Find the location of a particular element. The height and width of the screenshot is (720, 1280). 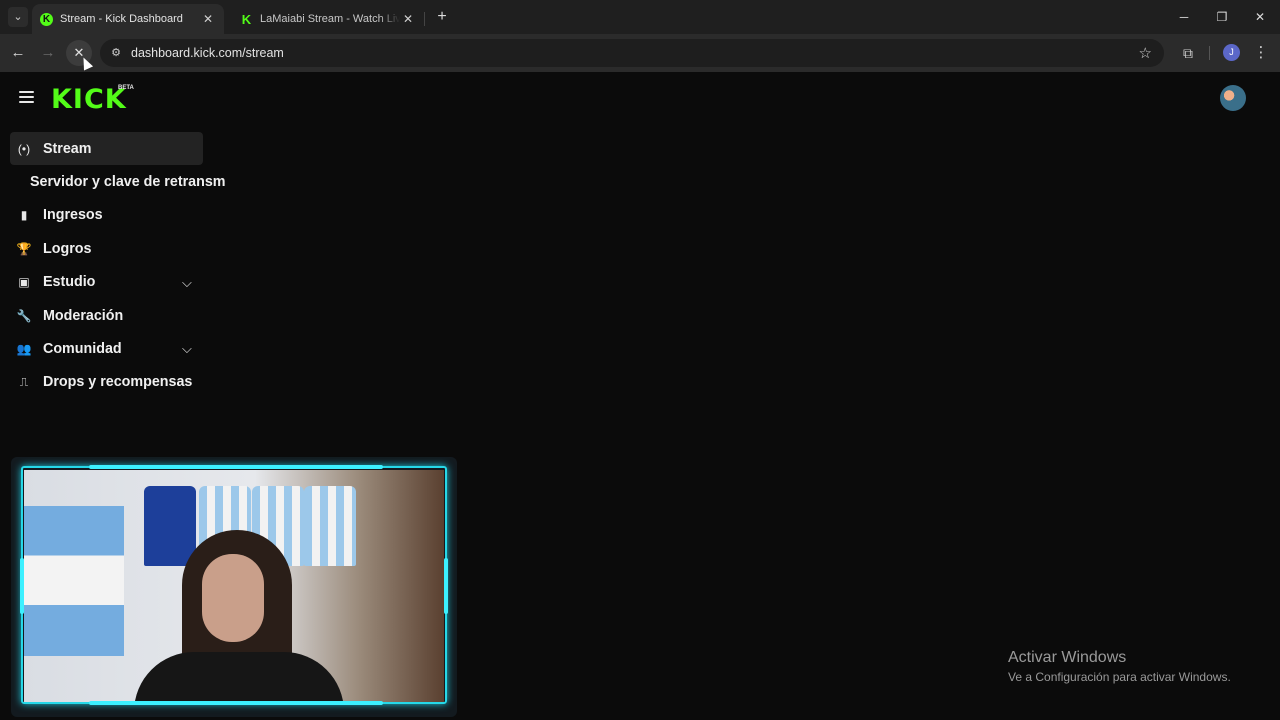

sidebar-item-drops: ⎍ Drops y recompensas is located at coordinates (120, 382).